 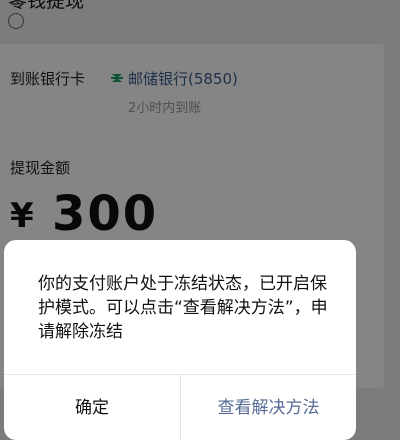 I want to click on view-solution-button: 查看解决方法, so click(x=268, y=405).